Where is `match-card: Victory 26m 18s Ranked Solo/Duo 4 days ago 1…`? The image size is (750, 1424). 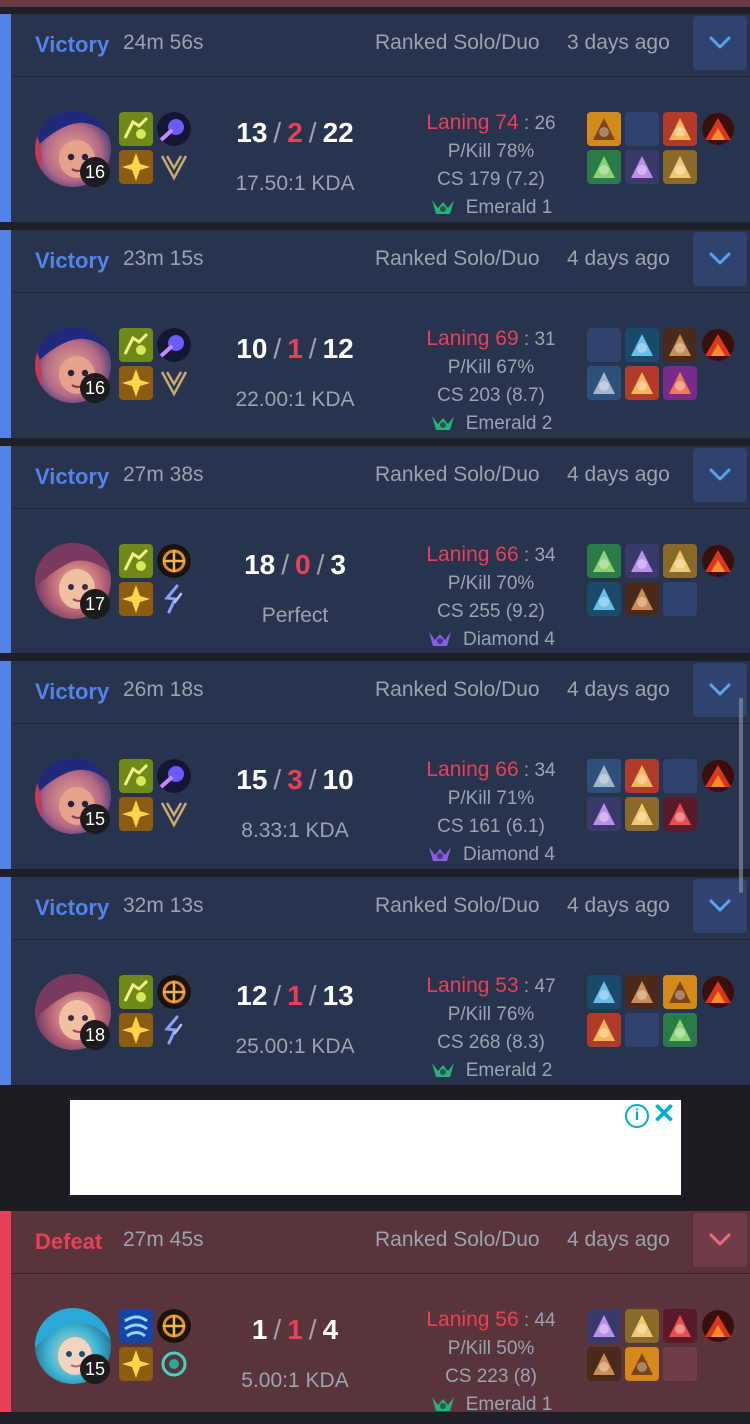 match-card: Victory 26m 18s Ranked Solo/Duo 4 days ago 1… is located at coordinates (375, 765).